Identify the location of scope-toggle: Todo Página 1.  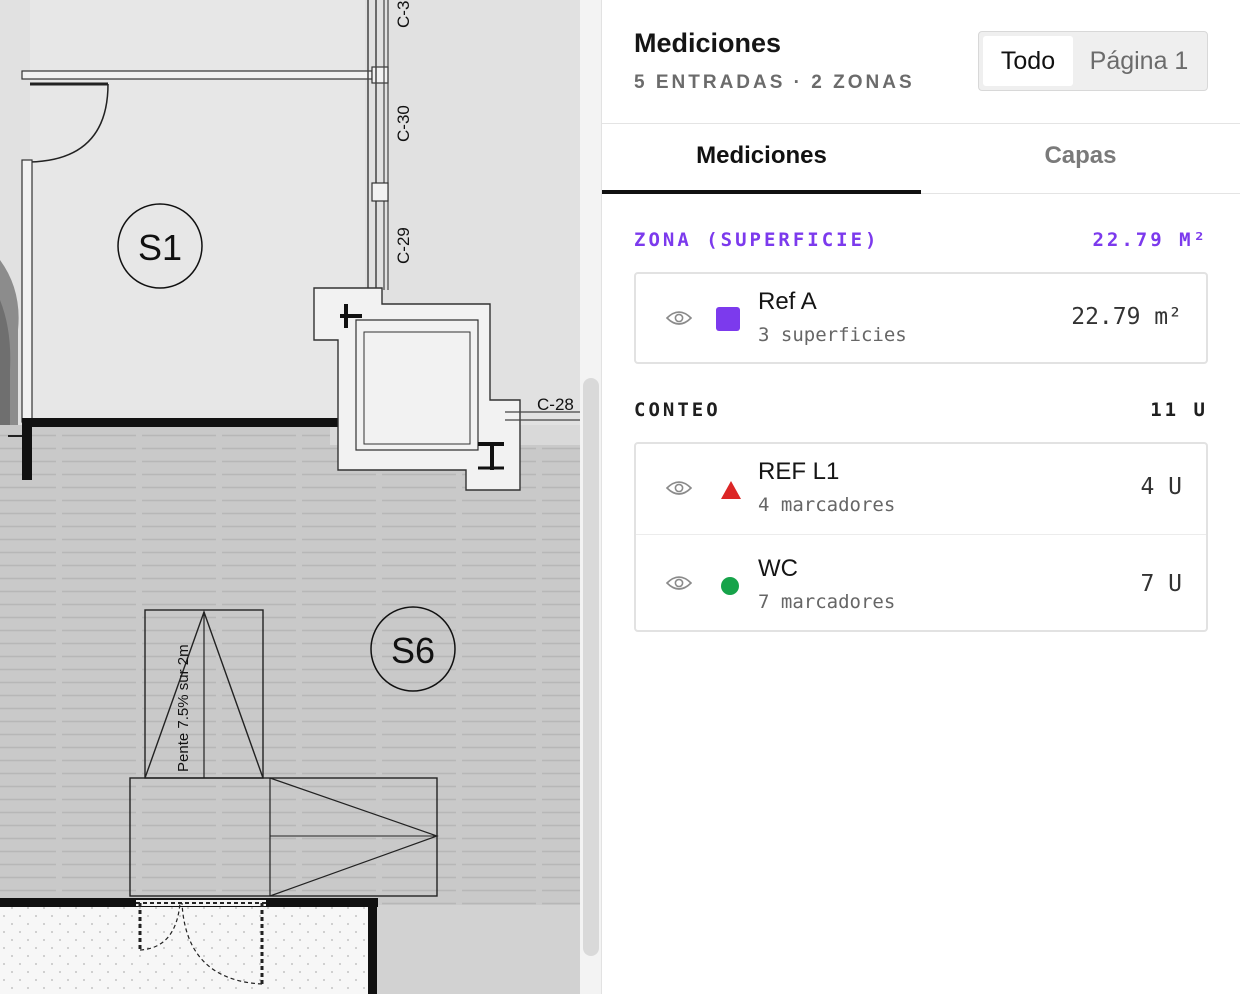
(1093, 61).